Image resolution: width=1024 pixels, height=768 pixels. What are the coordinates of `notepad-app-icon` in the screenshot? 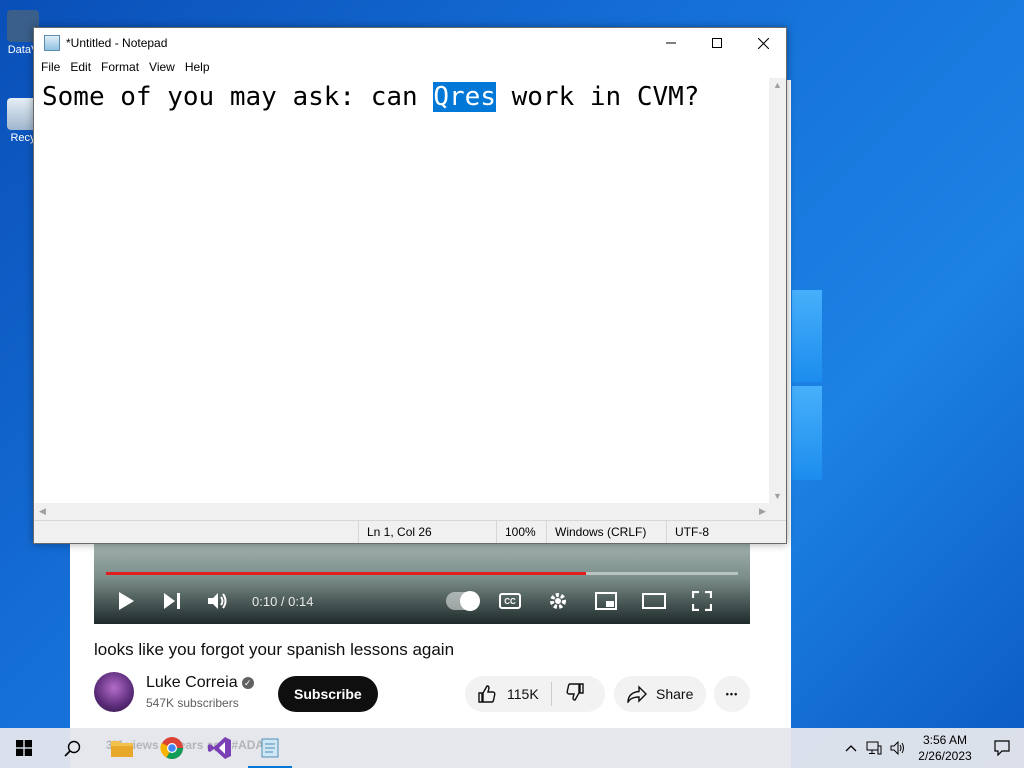 It's located at (52, 43).